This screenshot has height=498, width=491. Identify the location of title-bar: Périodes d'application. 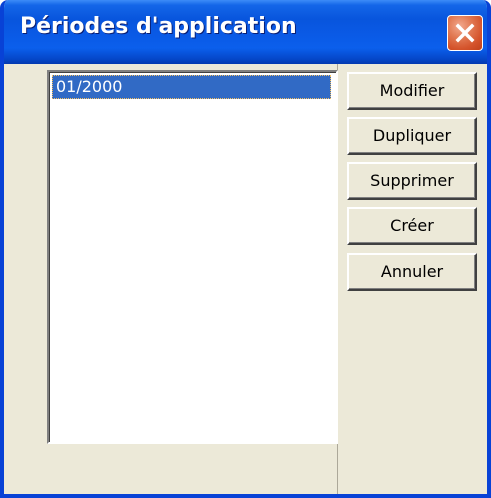
(245, 32).